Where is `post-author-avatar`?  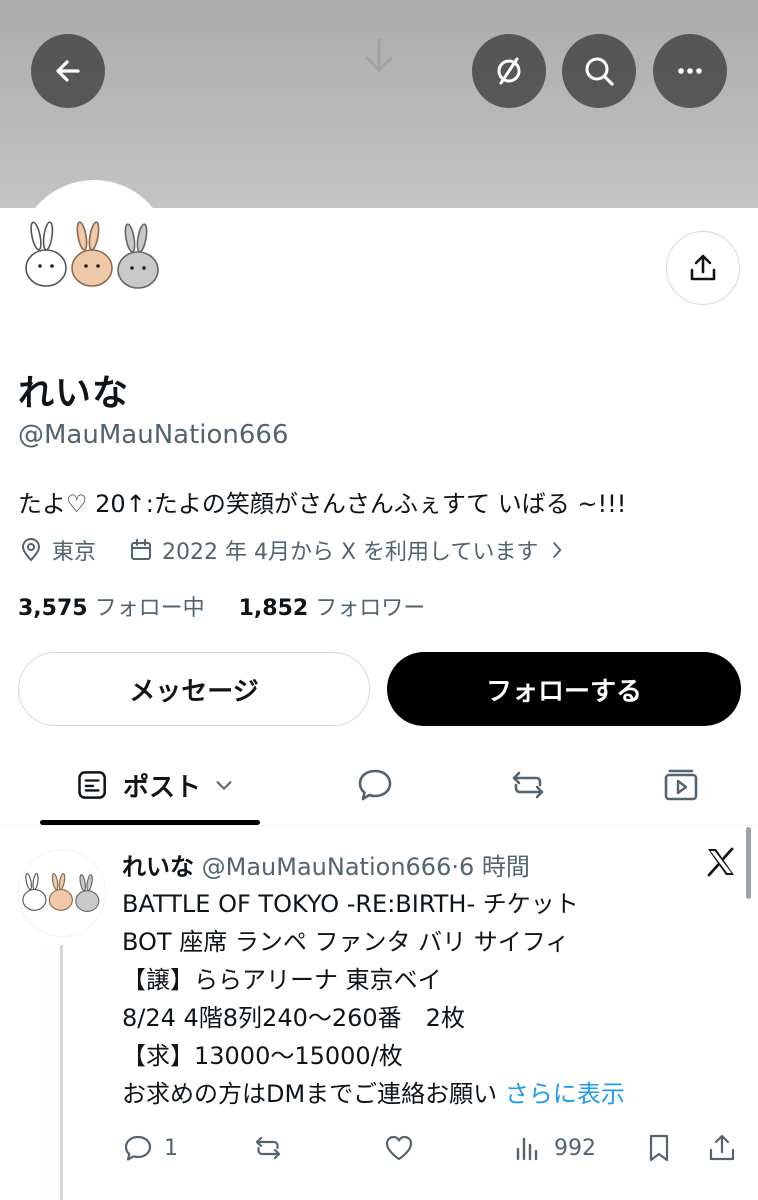 post-author-avatar is located at coordinates (62, 893).